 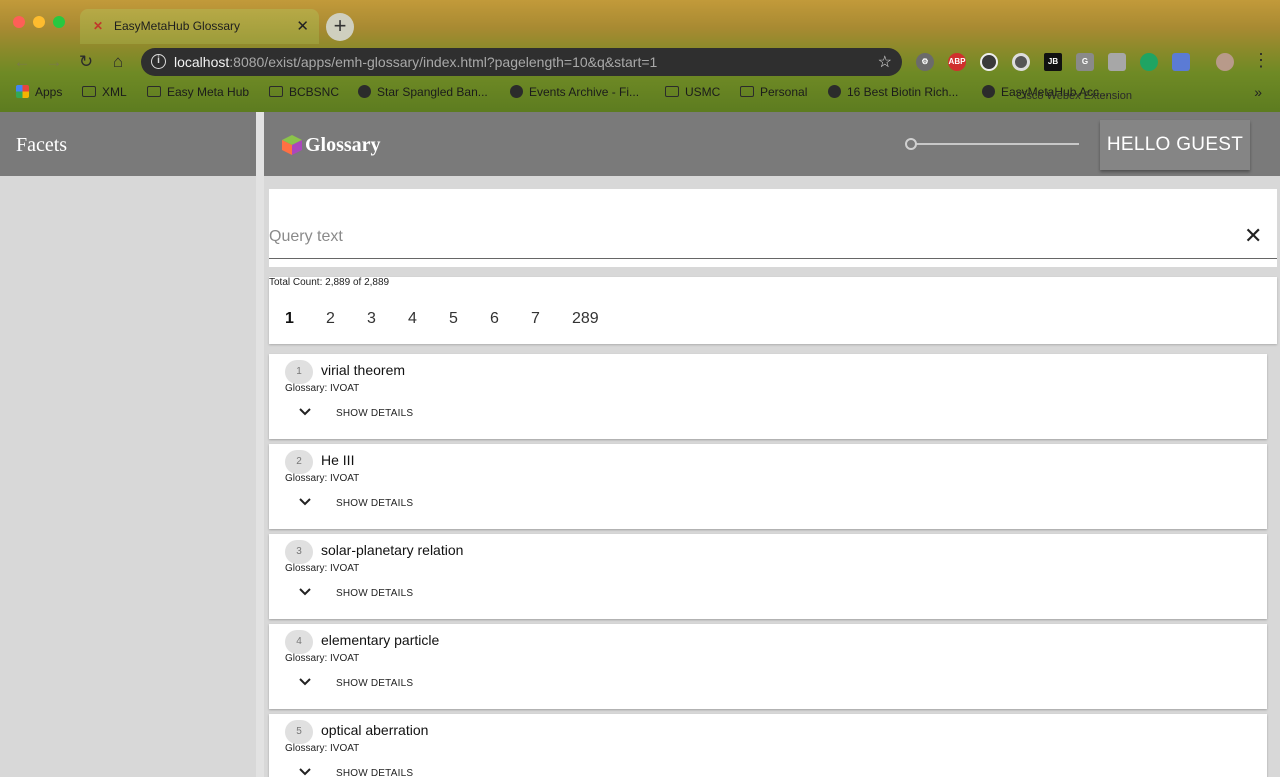 What do you see at coordinates (1253, 236) in the screenshot?
I see `clear-search-icon: ✕` at bounding box center [1253, 236].